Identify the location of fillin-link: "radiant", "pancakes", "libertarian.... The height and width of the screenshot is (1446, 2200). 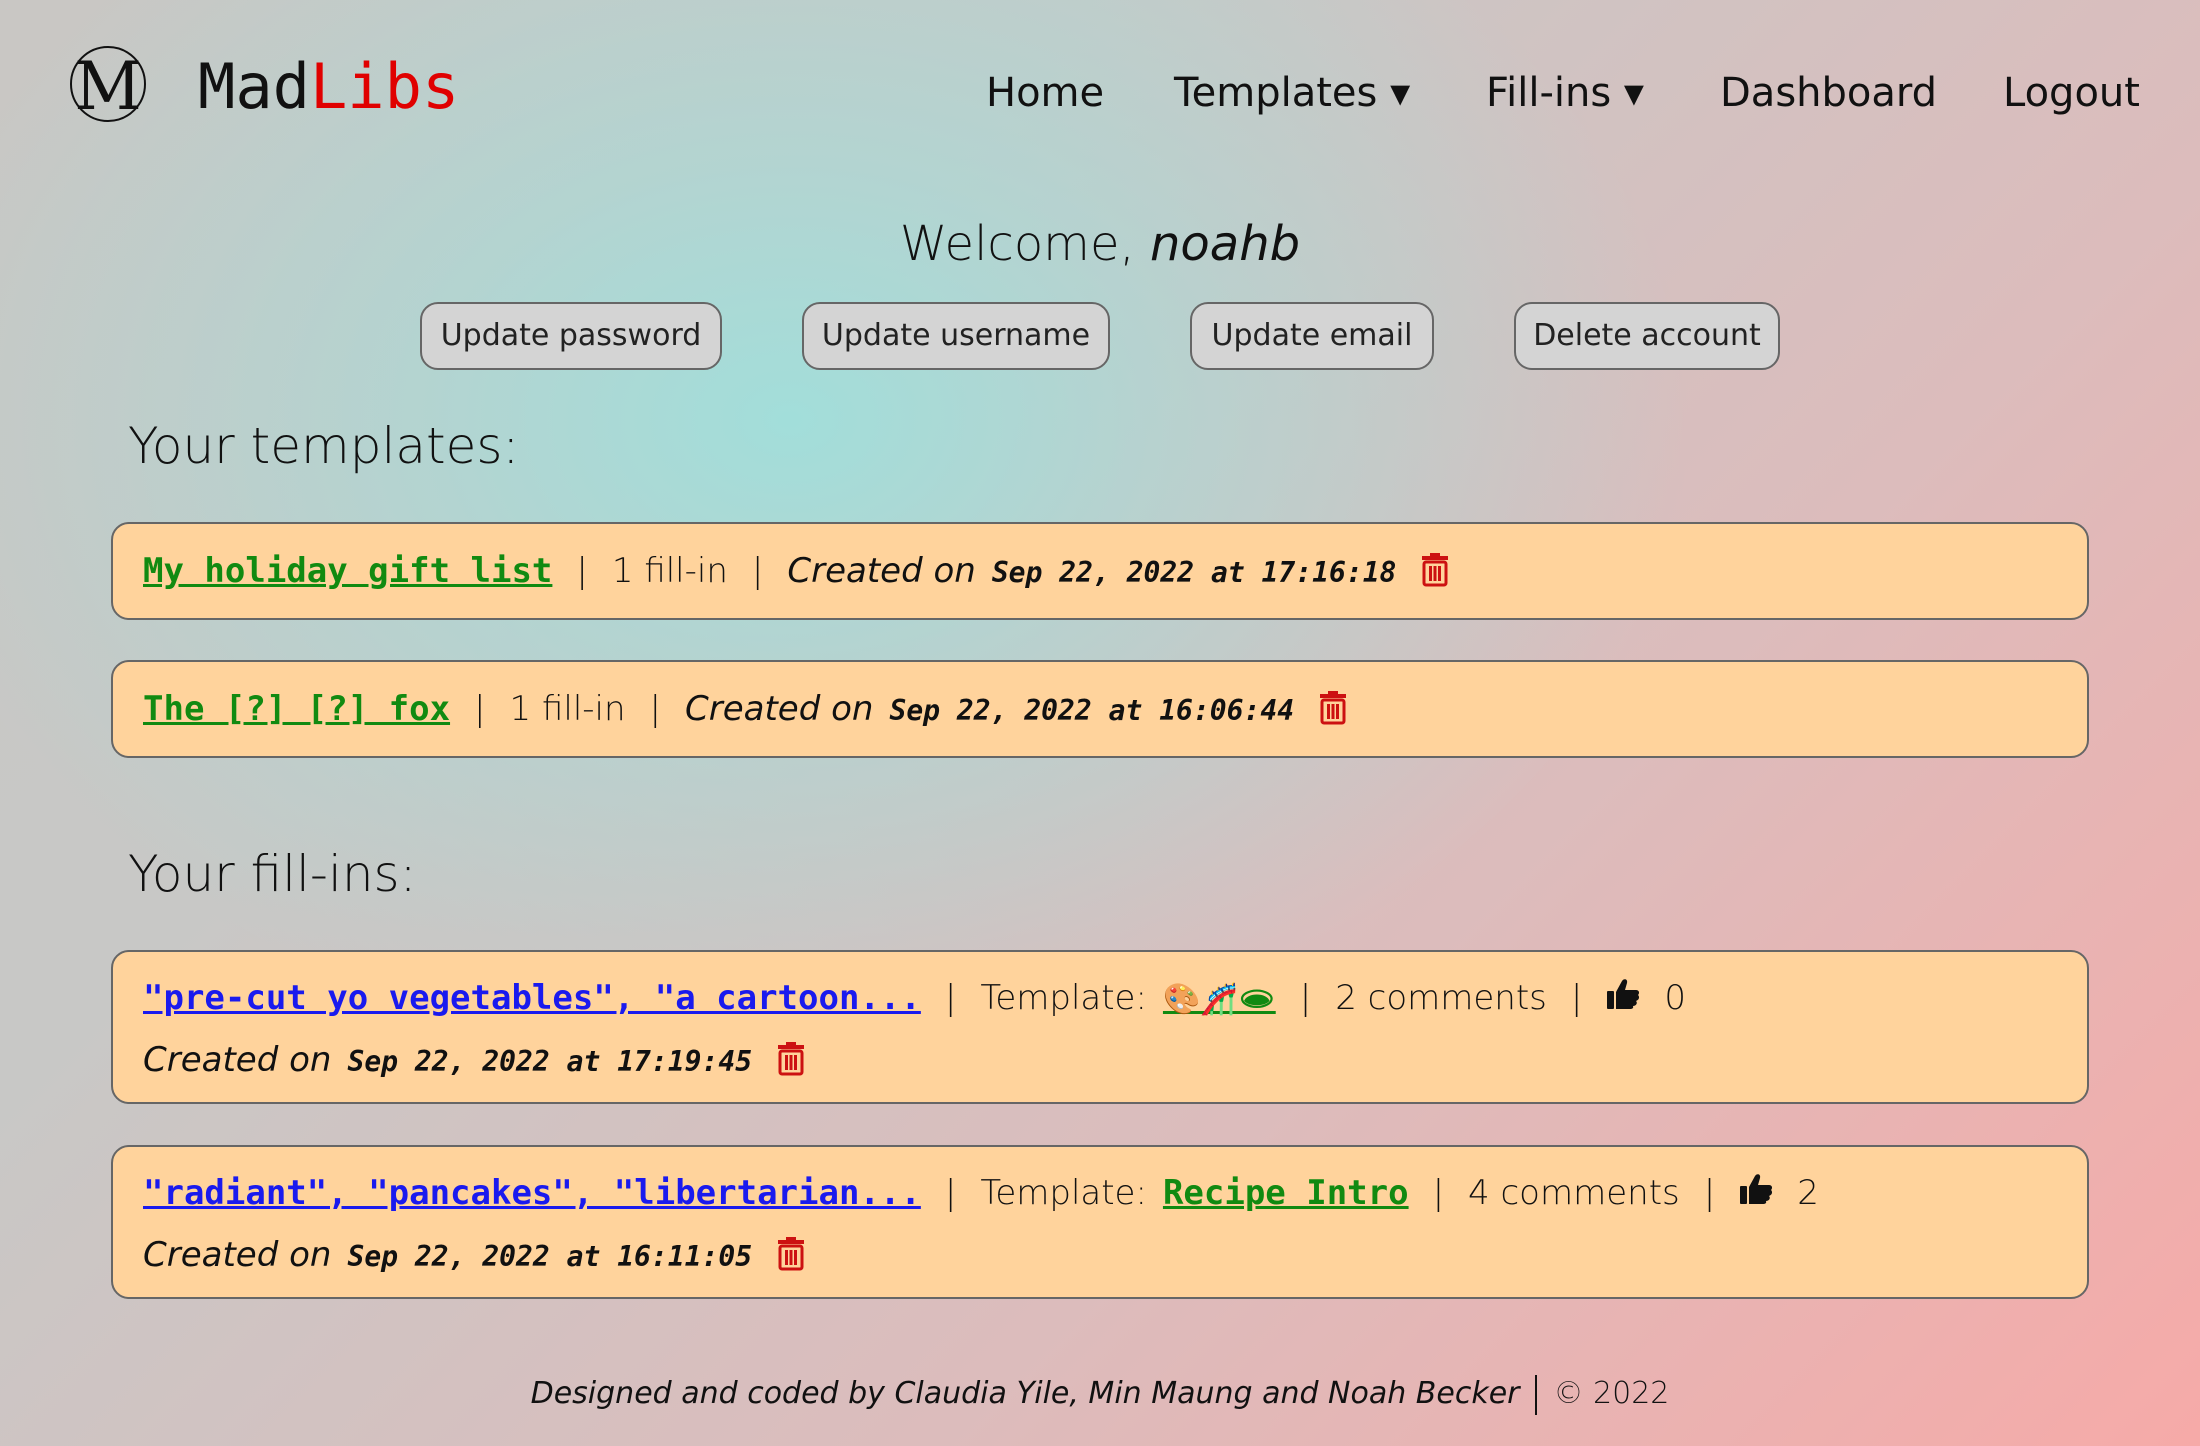
(532, 1193).